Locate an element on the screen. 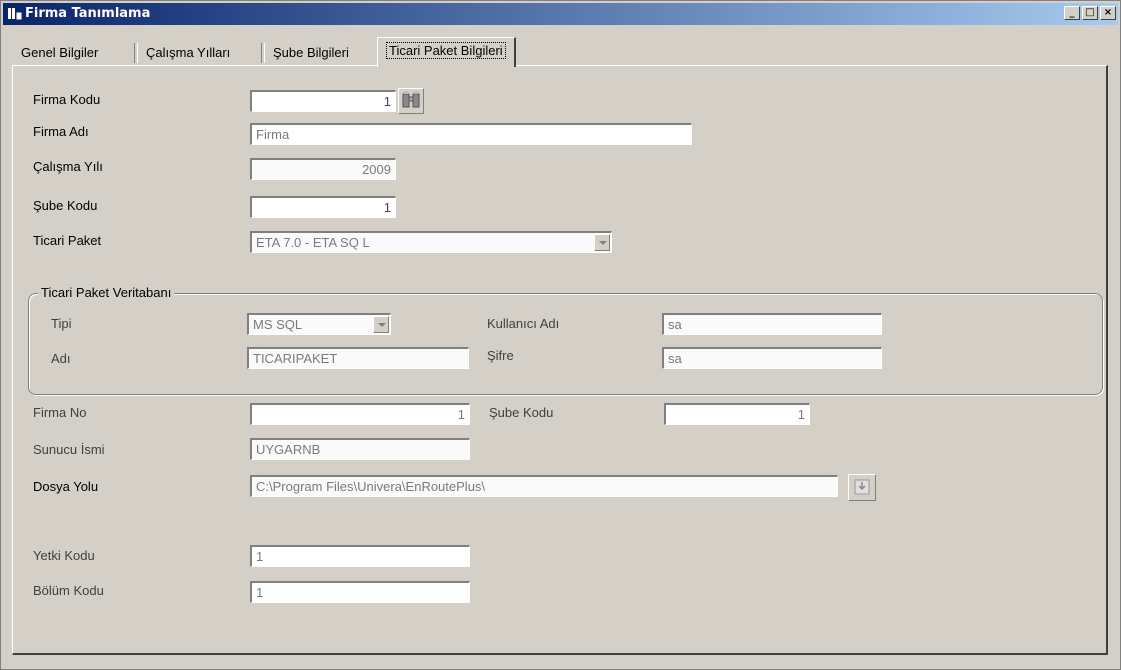  ticari-paket-veritabani-group is located at coordinates (565, 344).